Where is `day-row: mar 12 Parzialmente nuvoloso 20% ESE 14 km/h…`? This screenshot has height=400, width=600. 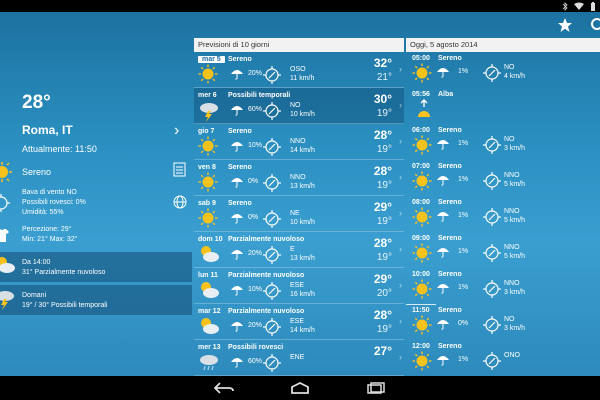 day-row: mar 12 Parzialmente nuvoloso 20% ESE 14 km/h… is located at coordinates (299, 322).